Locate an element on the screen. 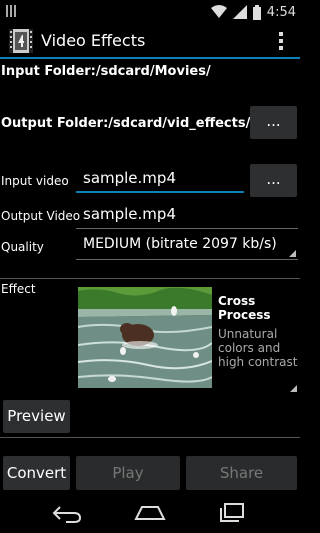 Image resolution: width=320 pixels, height=533 pixels. overflow-menu-icon is located at coordinates (281, 42).